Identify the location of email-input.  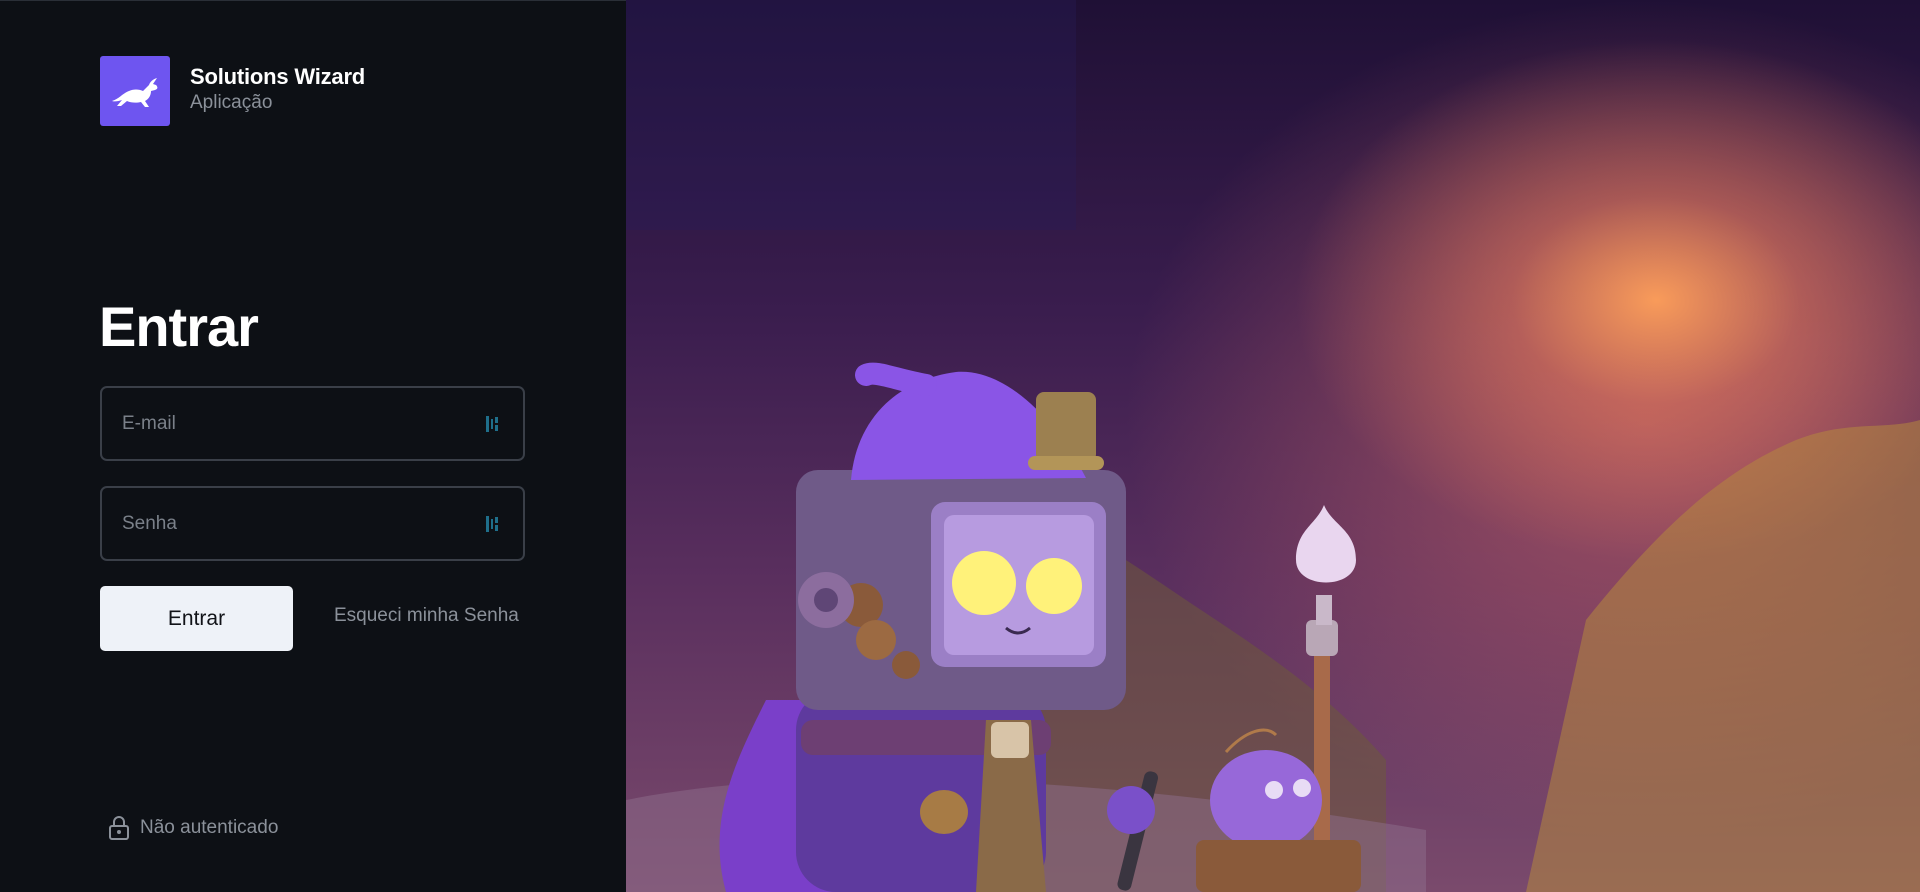
(301, 423).